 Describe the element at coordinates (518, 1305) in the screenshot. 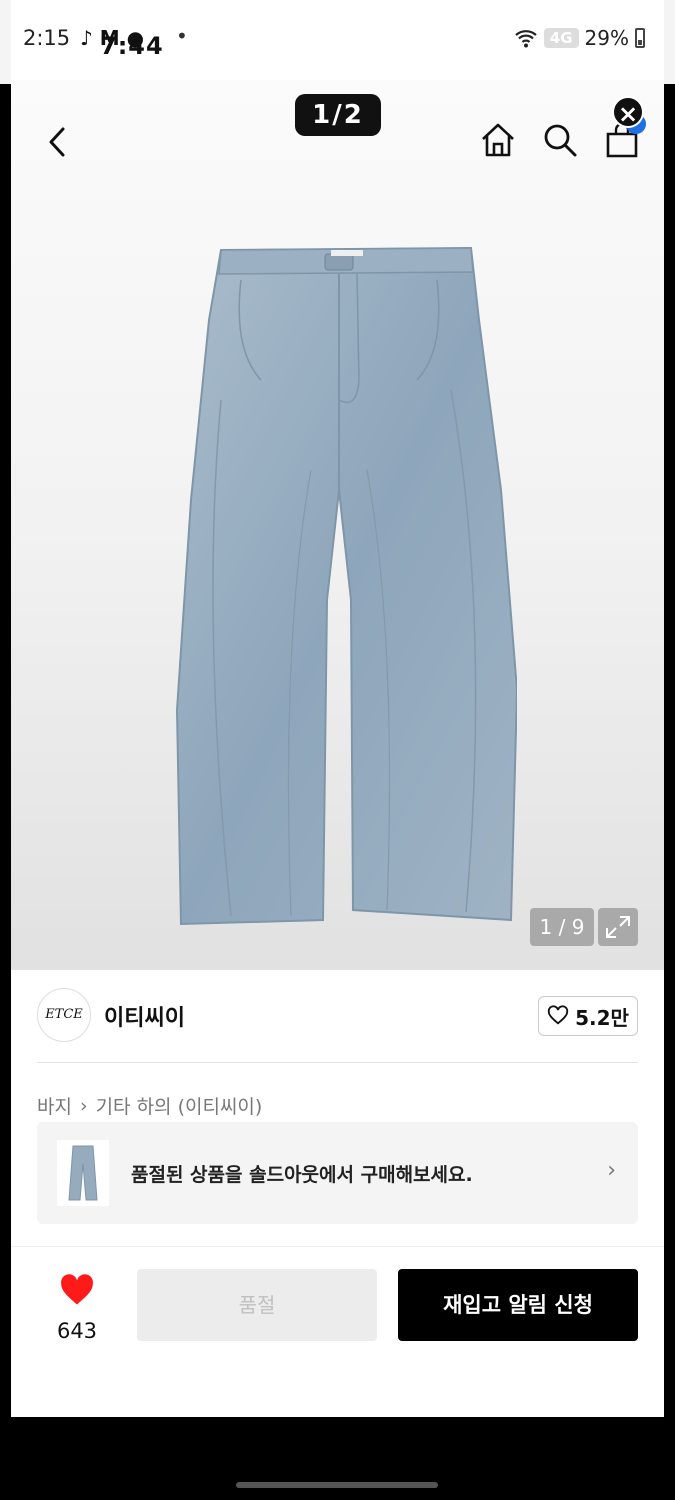

I see `restock-alert-button: 재입고 알림 신청` at that location.